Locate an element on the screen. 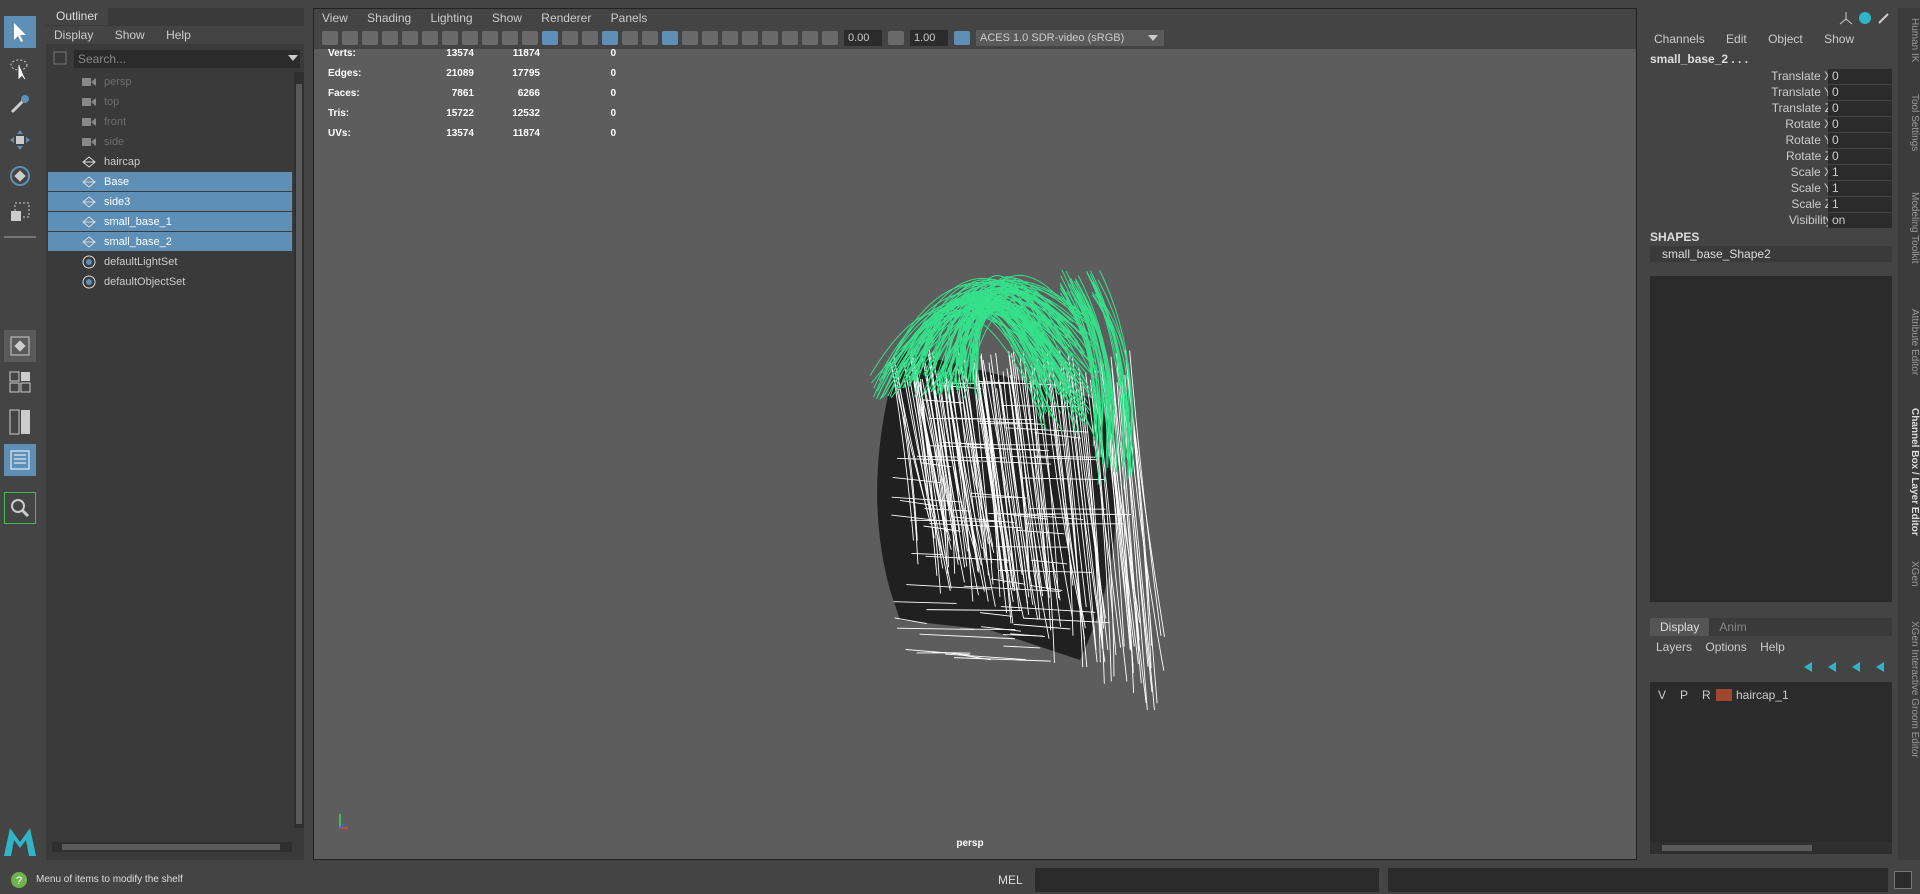 The height and width of the screenshot is (894, 1920). two-view-icon is located at coordinates (20, 422).